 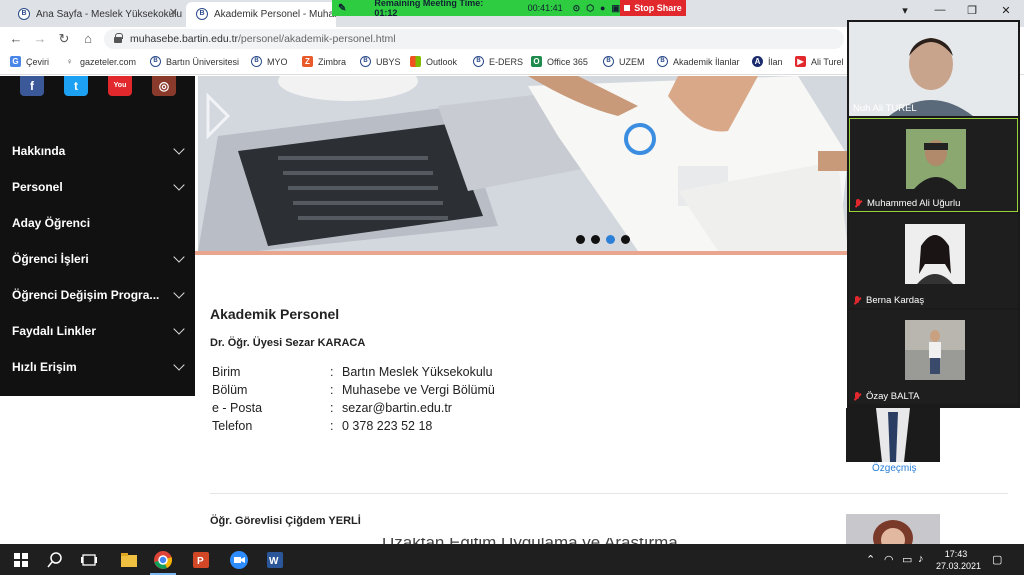 I want to click on video-tile: Berna Kardaş, so click(x=933, y=261).